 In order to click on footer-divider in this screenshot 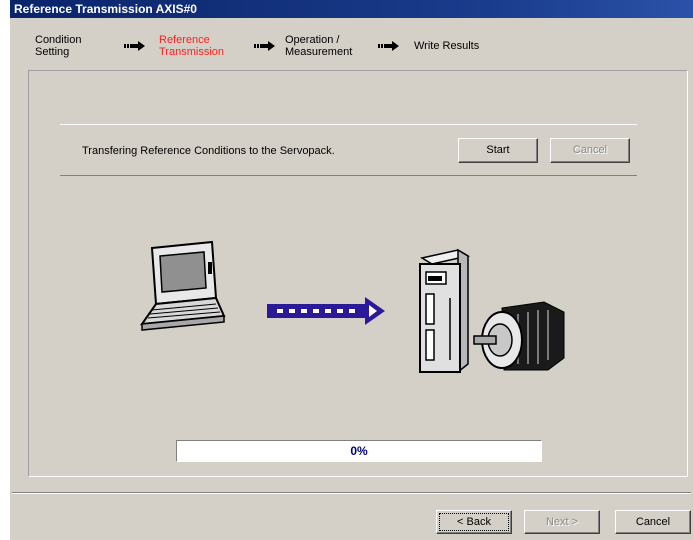, I will do `click(351, 493)`.